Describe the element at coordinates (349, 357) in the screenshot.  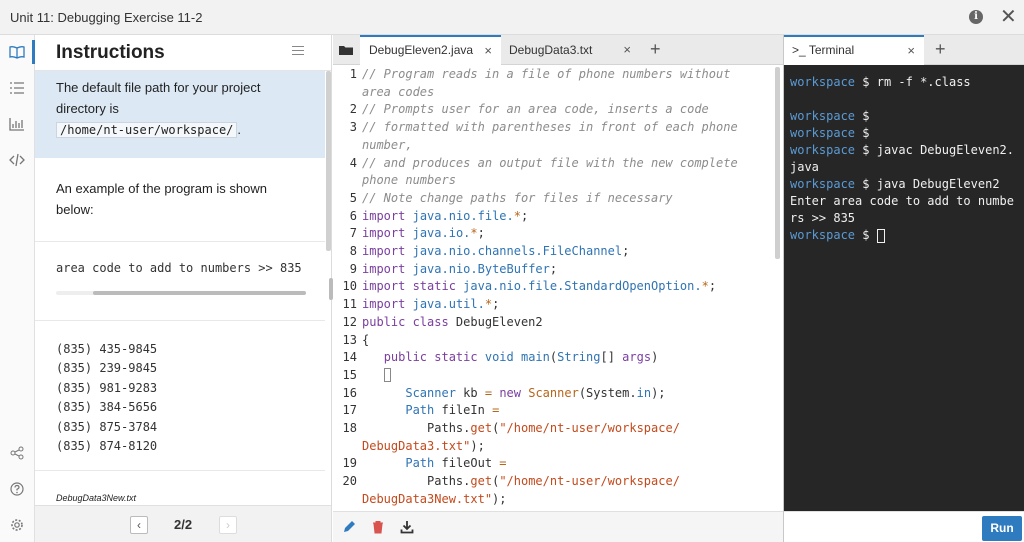
I see `line-number: 14` at that location.